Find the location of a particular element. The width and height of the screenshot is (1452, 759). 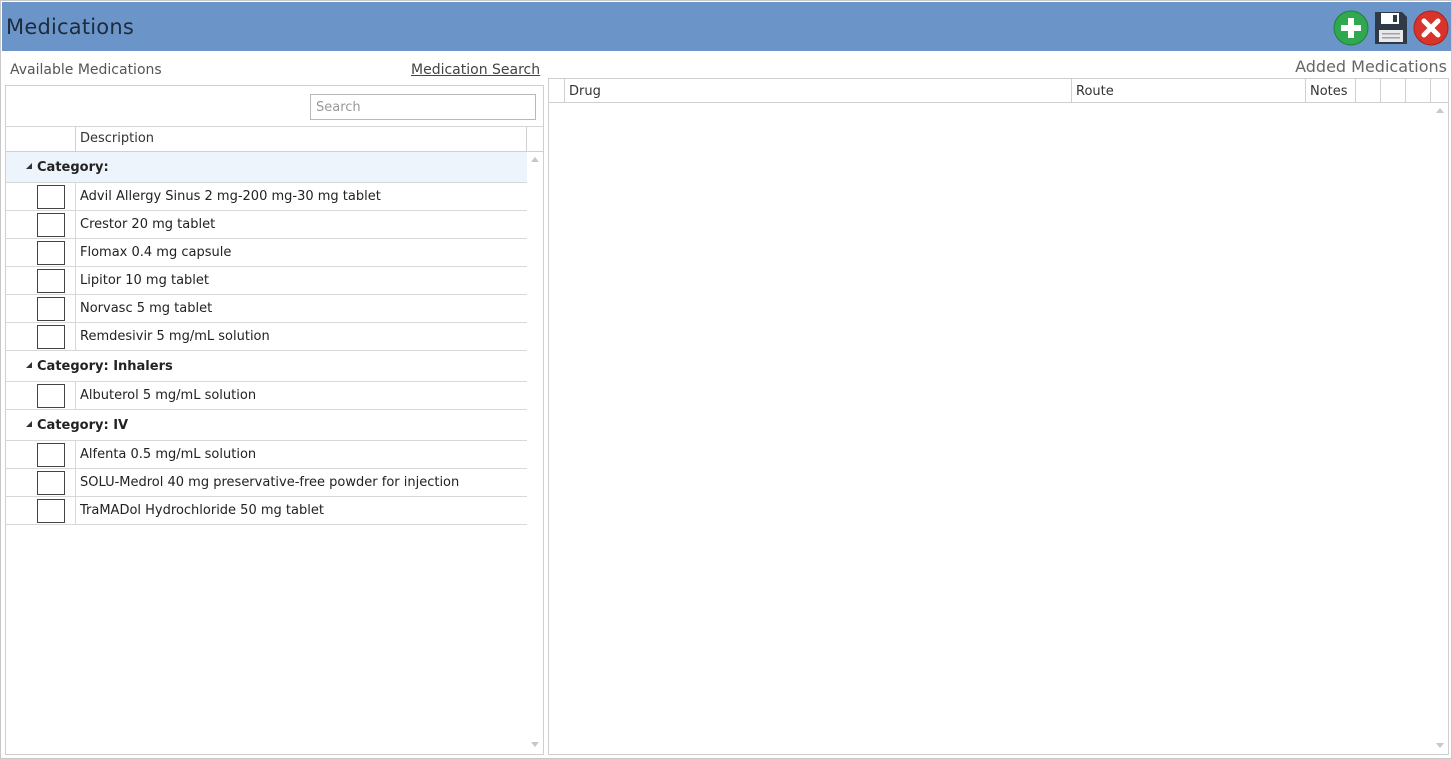

category-group-label: Category: IV is located at coordinates (83, 425).